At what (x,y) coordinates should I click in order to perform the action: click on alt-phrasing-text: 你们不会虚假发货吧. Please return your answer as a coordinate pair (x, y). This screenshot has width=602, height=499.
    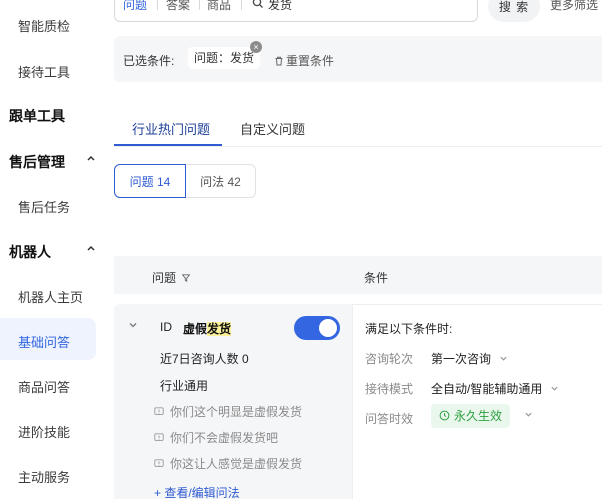
    Looking at the image, I should click on (224, 438).